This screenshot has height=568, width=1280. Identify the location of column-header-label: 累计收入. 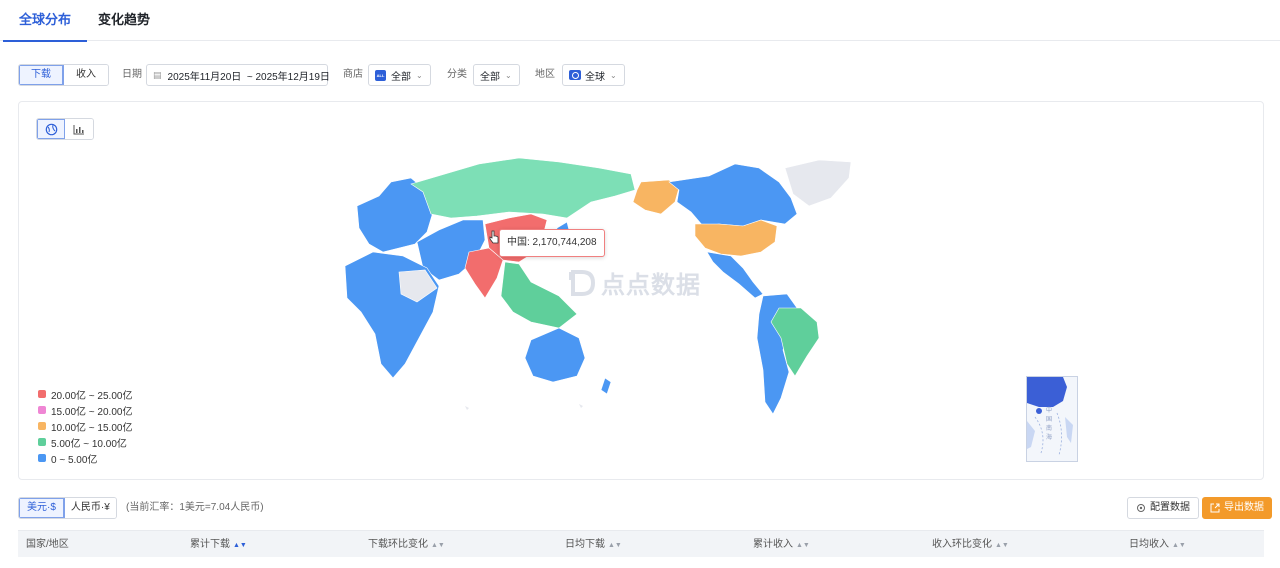
(773, 544).